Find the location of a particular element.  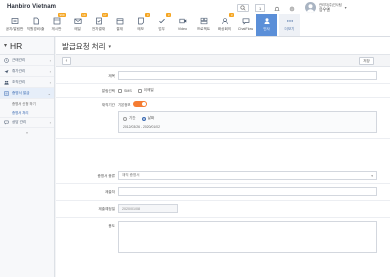

app-meeting: 3 화상회의 is located at coordinates (224, 24).